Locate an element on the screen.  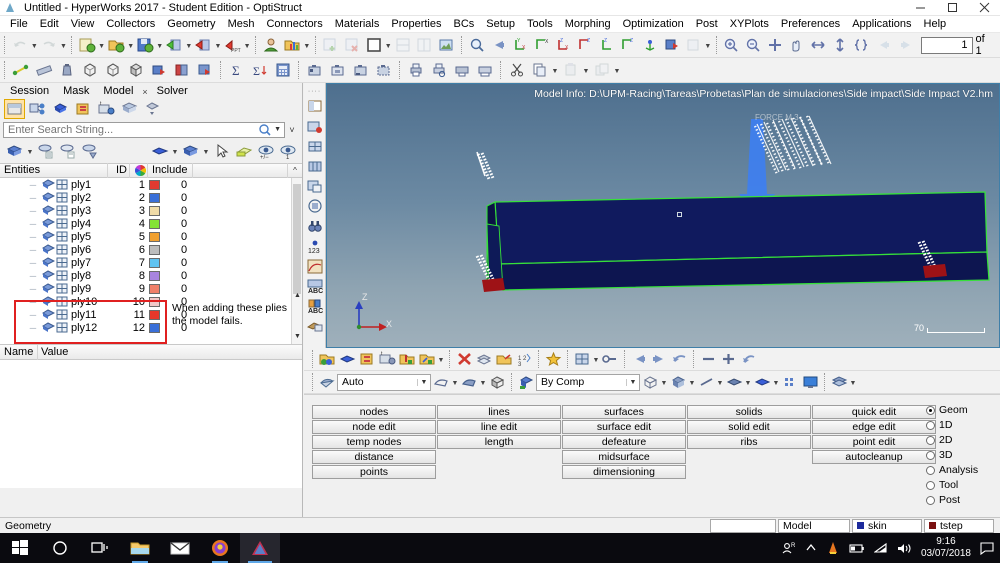
solid-display-dropdown-icon: ▼ is located at coordinates (776, 382).